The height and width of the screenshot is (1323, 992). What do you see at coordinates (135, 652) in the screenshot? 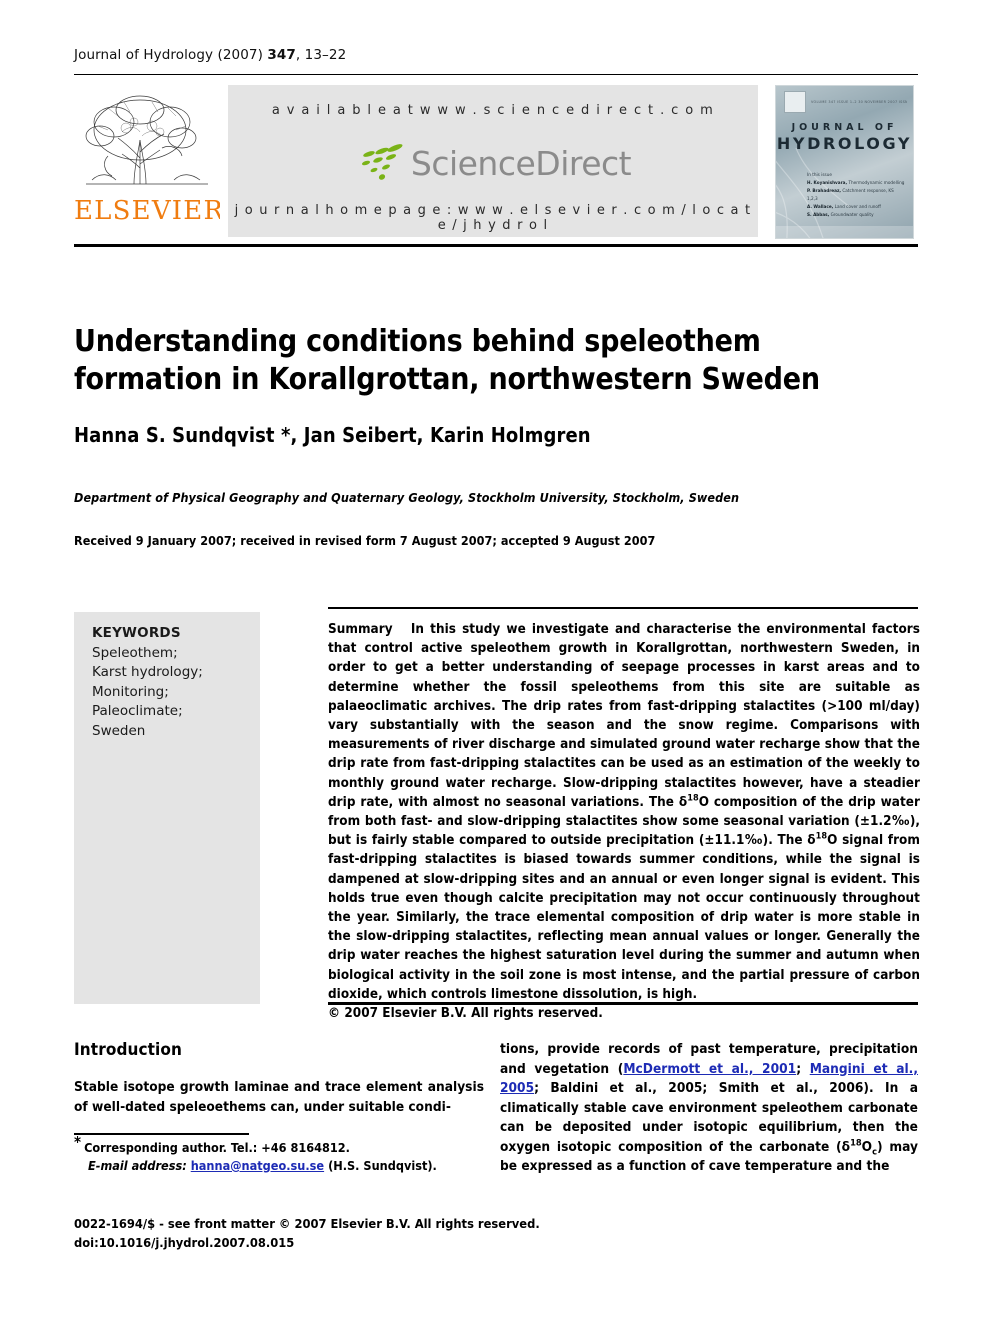
I see `keyword-item: Speleothem;` at bounding box center [135, 652].